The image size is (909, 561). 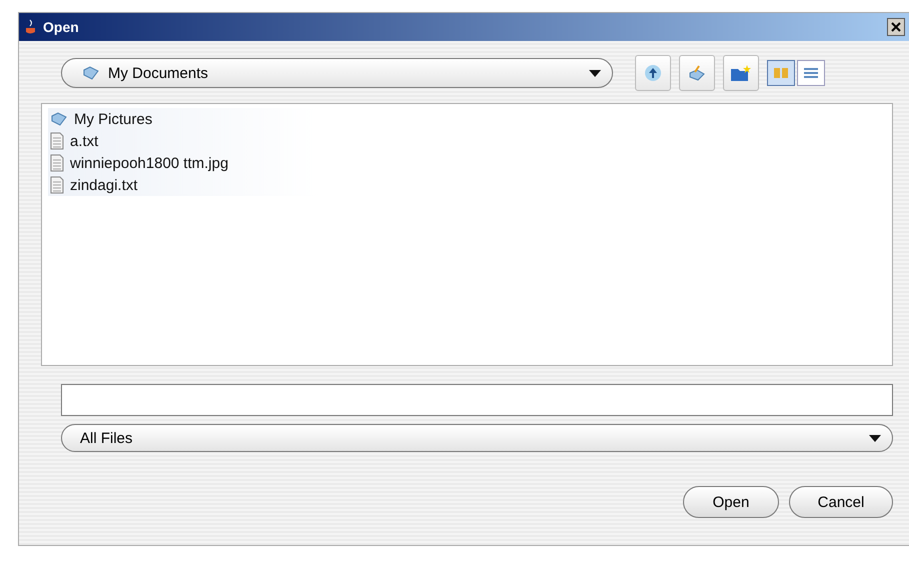 I want to click on look-in-dropdown: My Documents, so click(x=337, y=73).